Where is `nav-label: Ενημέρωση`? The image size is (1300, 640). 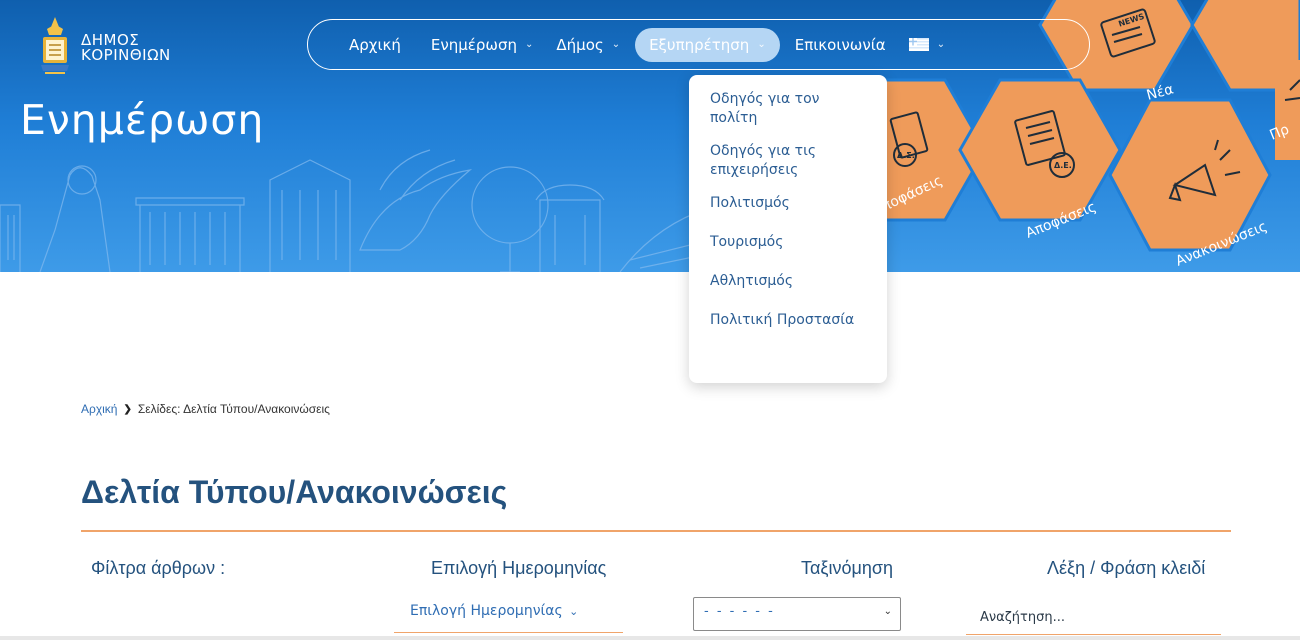
nav-label: Ενημέρωση is located at coordinates (473, 44).